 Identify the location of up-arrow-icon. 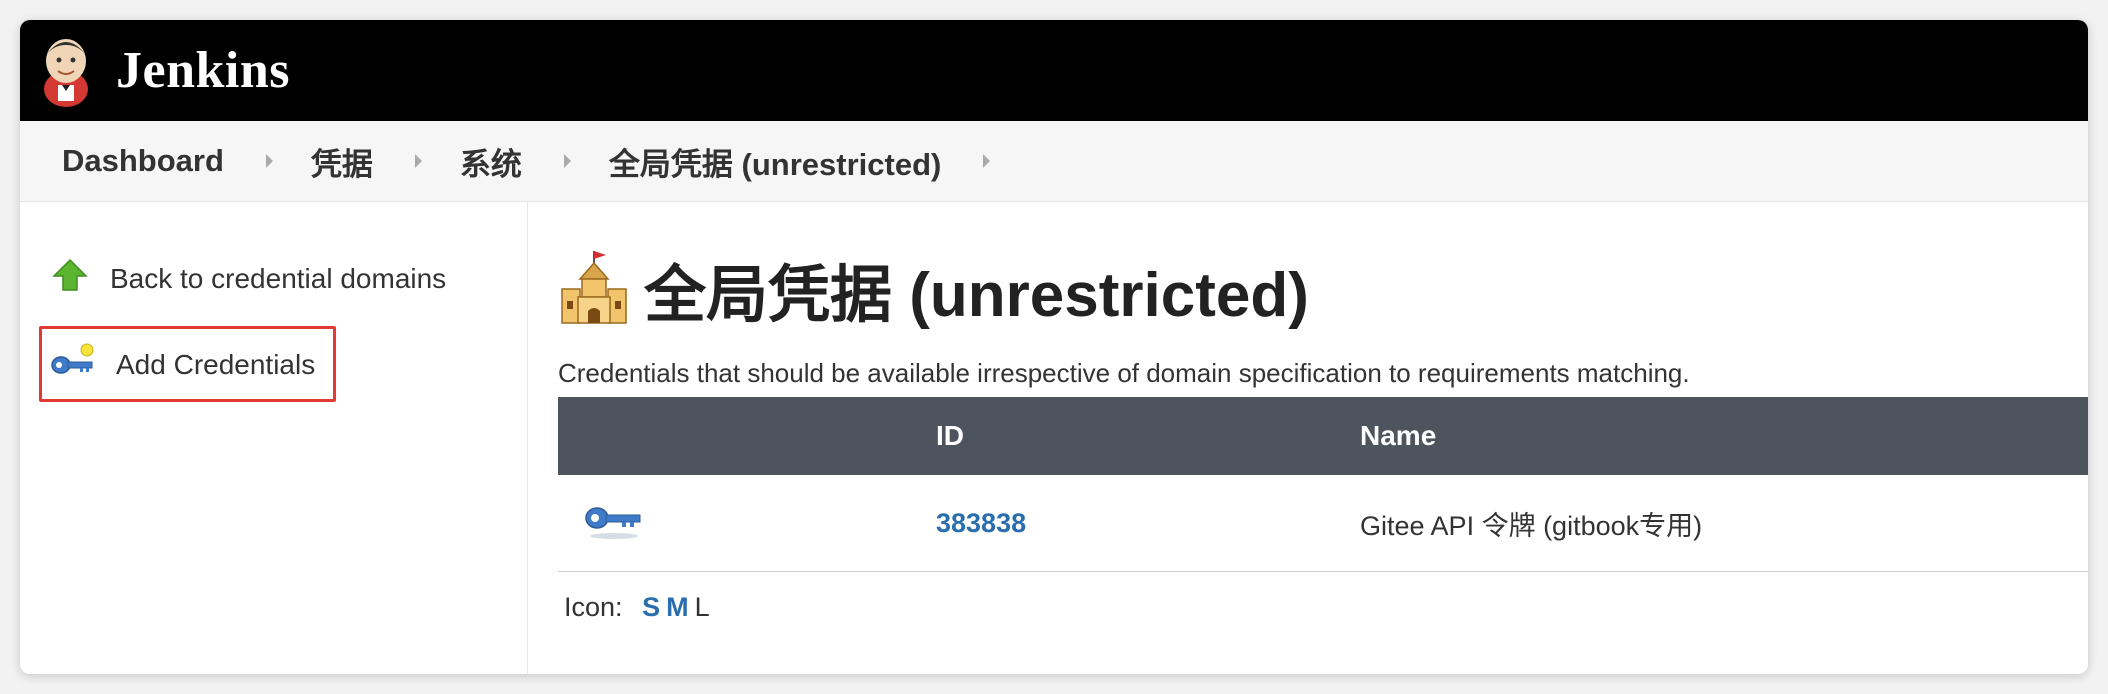
(70, 278).